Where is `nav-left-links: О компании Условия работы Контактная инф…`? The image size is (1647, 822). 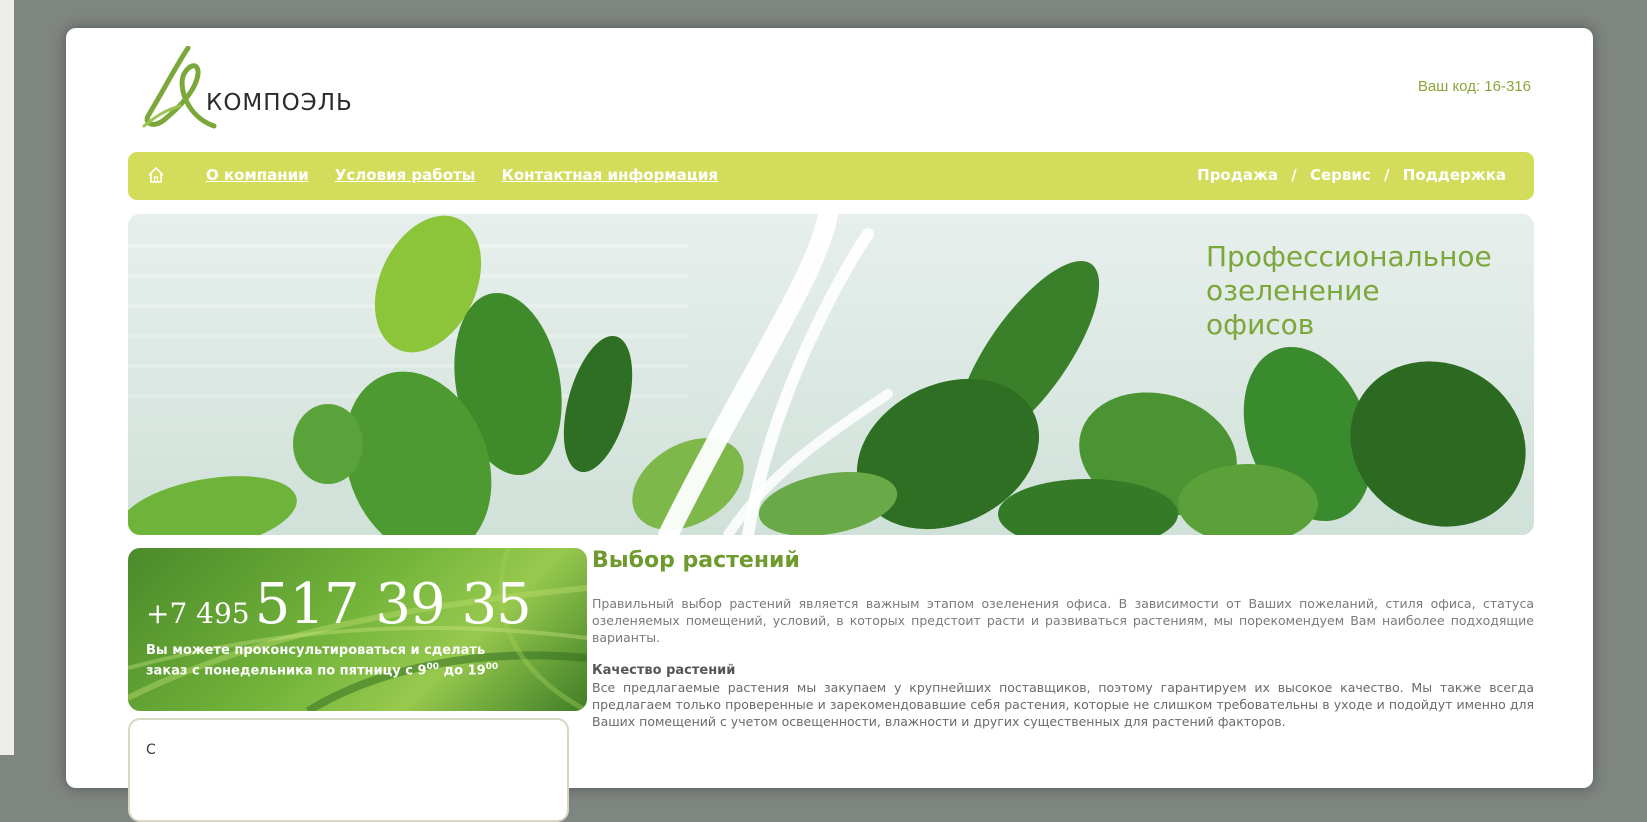 nav-left-links: О компании Условия работы Контактная инф… is located at coordinates (472, 175).